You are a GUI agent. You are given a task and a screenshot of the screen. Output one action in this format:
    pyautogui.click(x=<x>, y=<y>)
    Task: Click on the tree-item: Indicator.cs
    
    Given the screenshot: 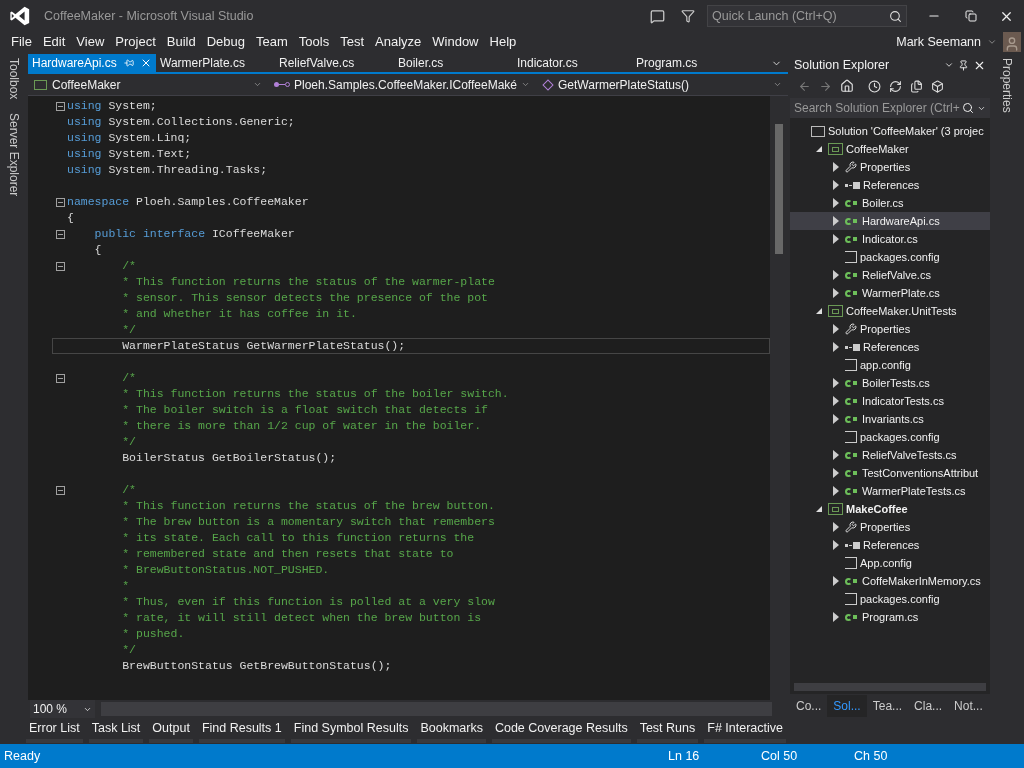 What is the action you would take?
    pyautogui.click(x=890, y=239)
    